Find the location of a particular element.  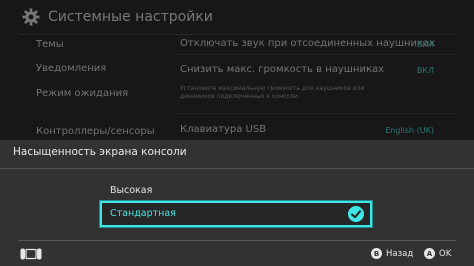

a-button-icon: A is located at coordinates (429, 253).